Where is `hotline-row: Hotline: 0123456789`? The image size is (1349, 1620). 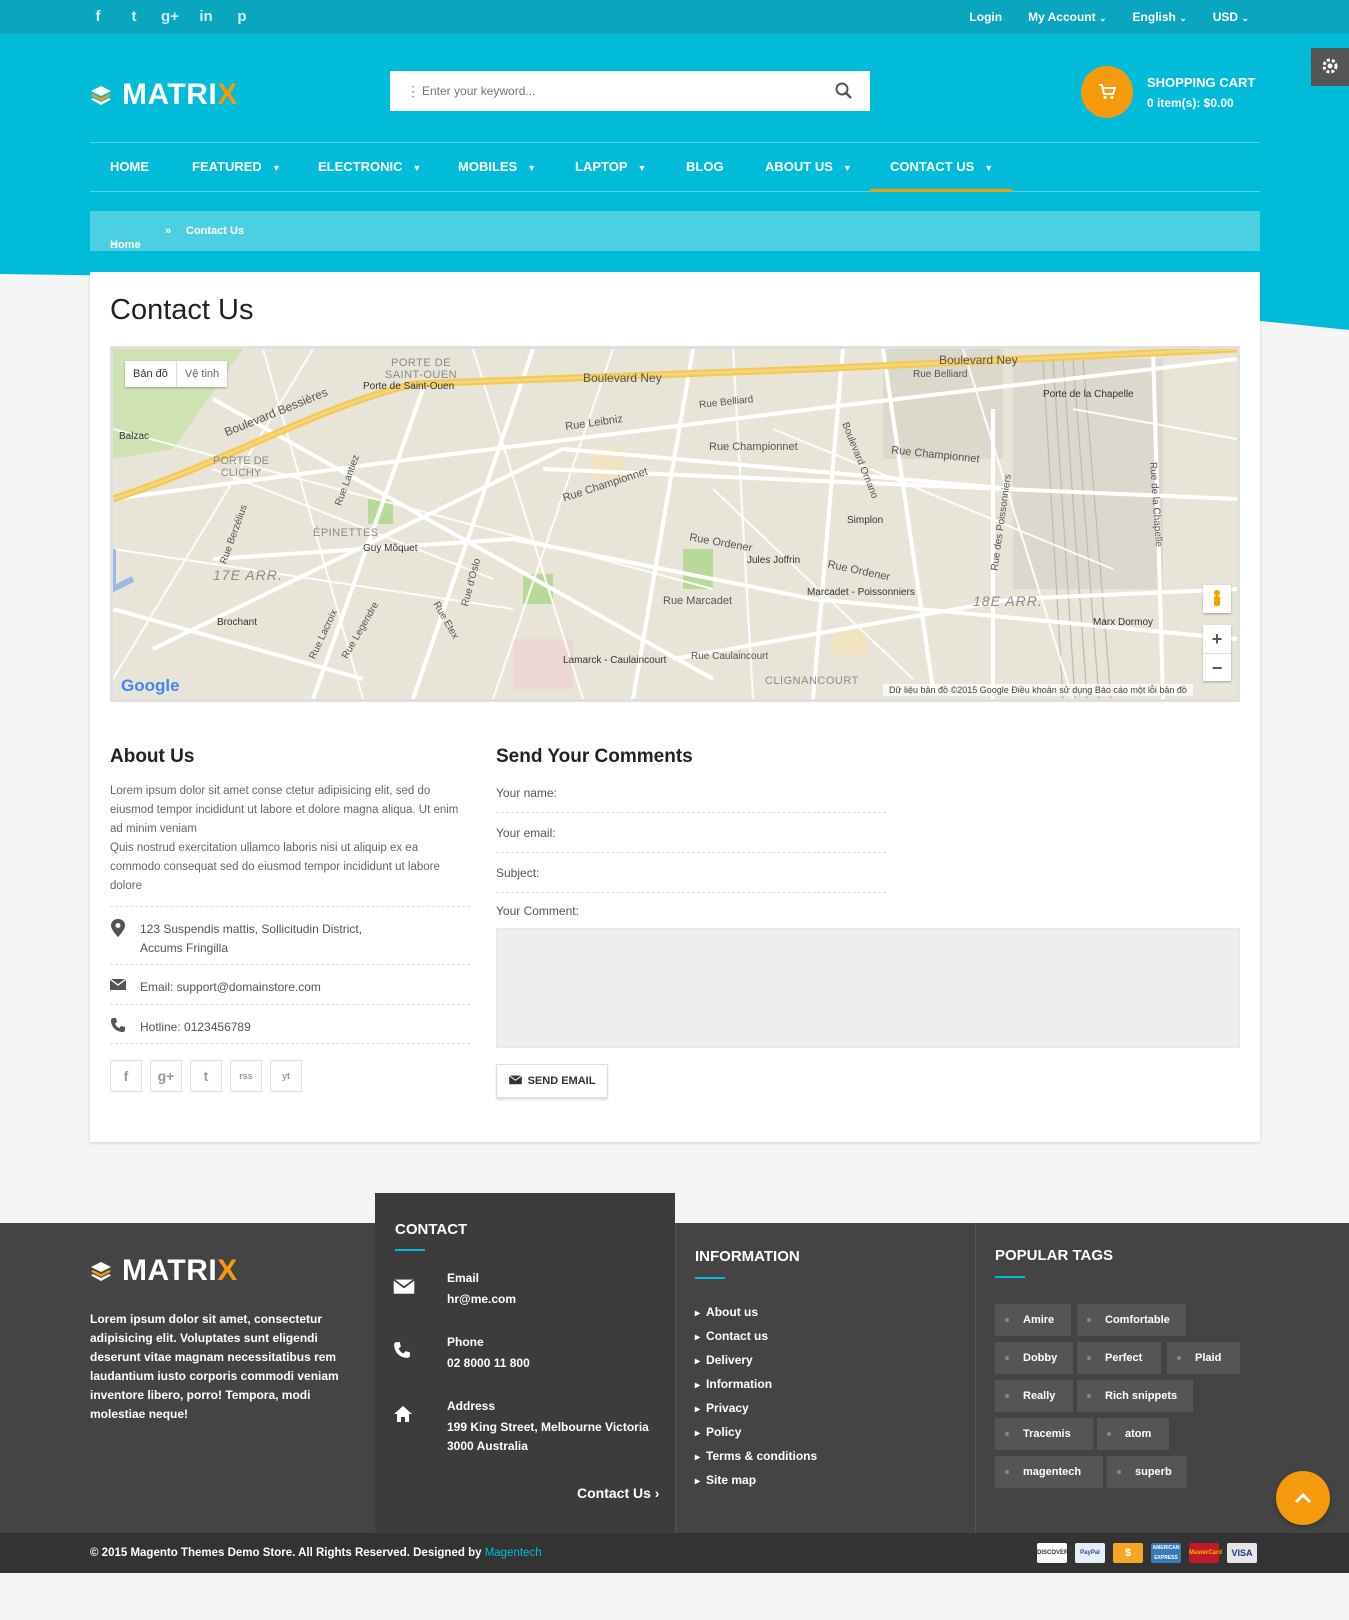
hotline-row: Hotline: 0123456789 is located at coordinates (290, 1024).